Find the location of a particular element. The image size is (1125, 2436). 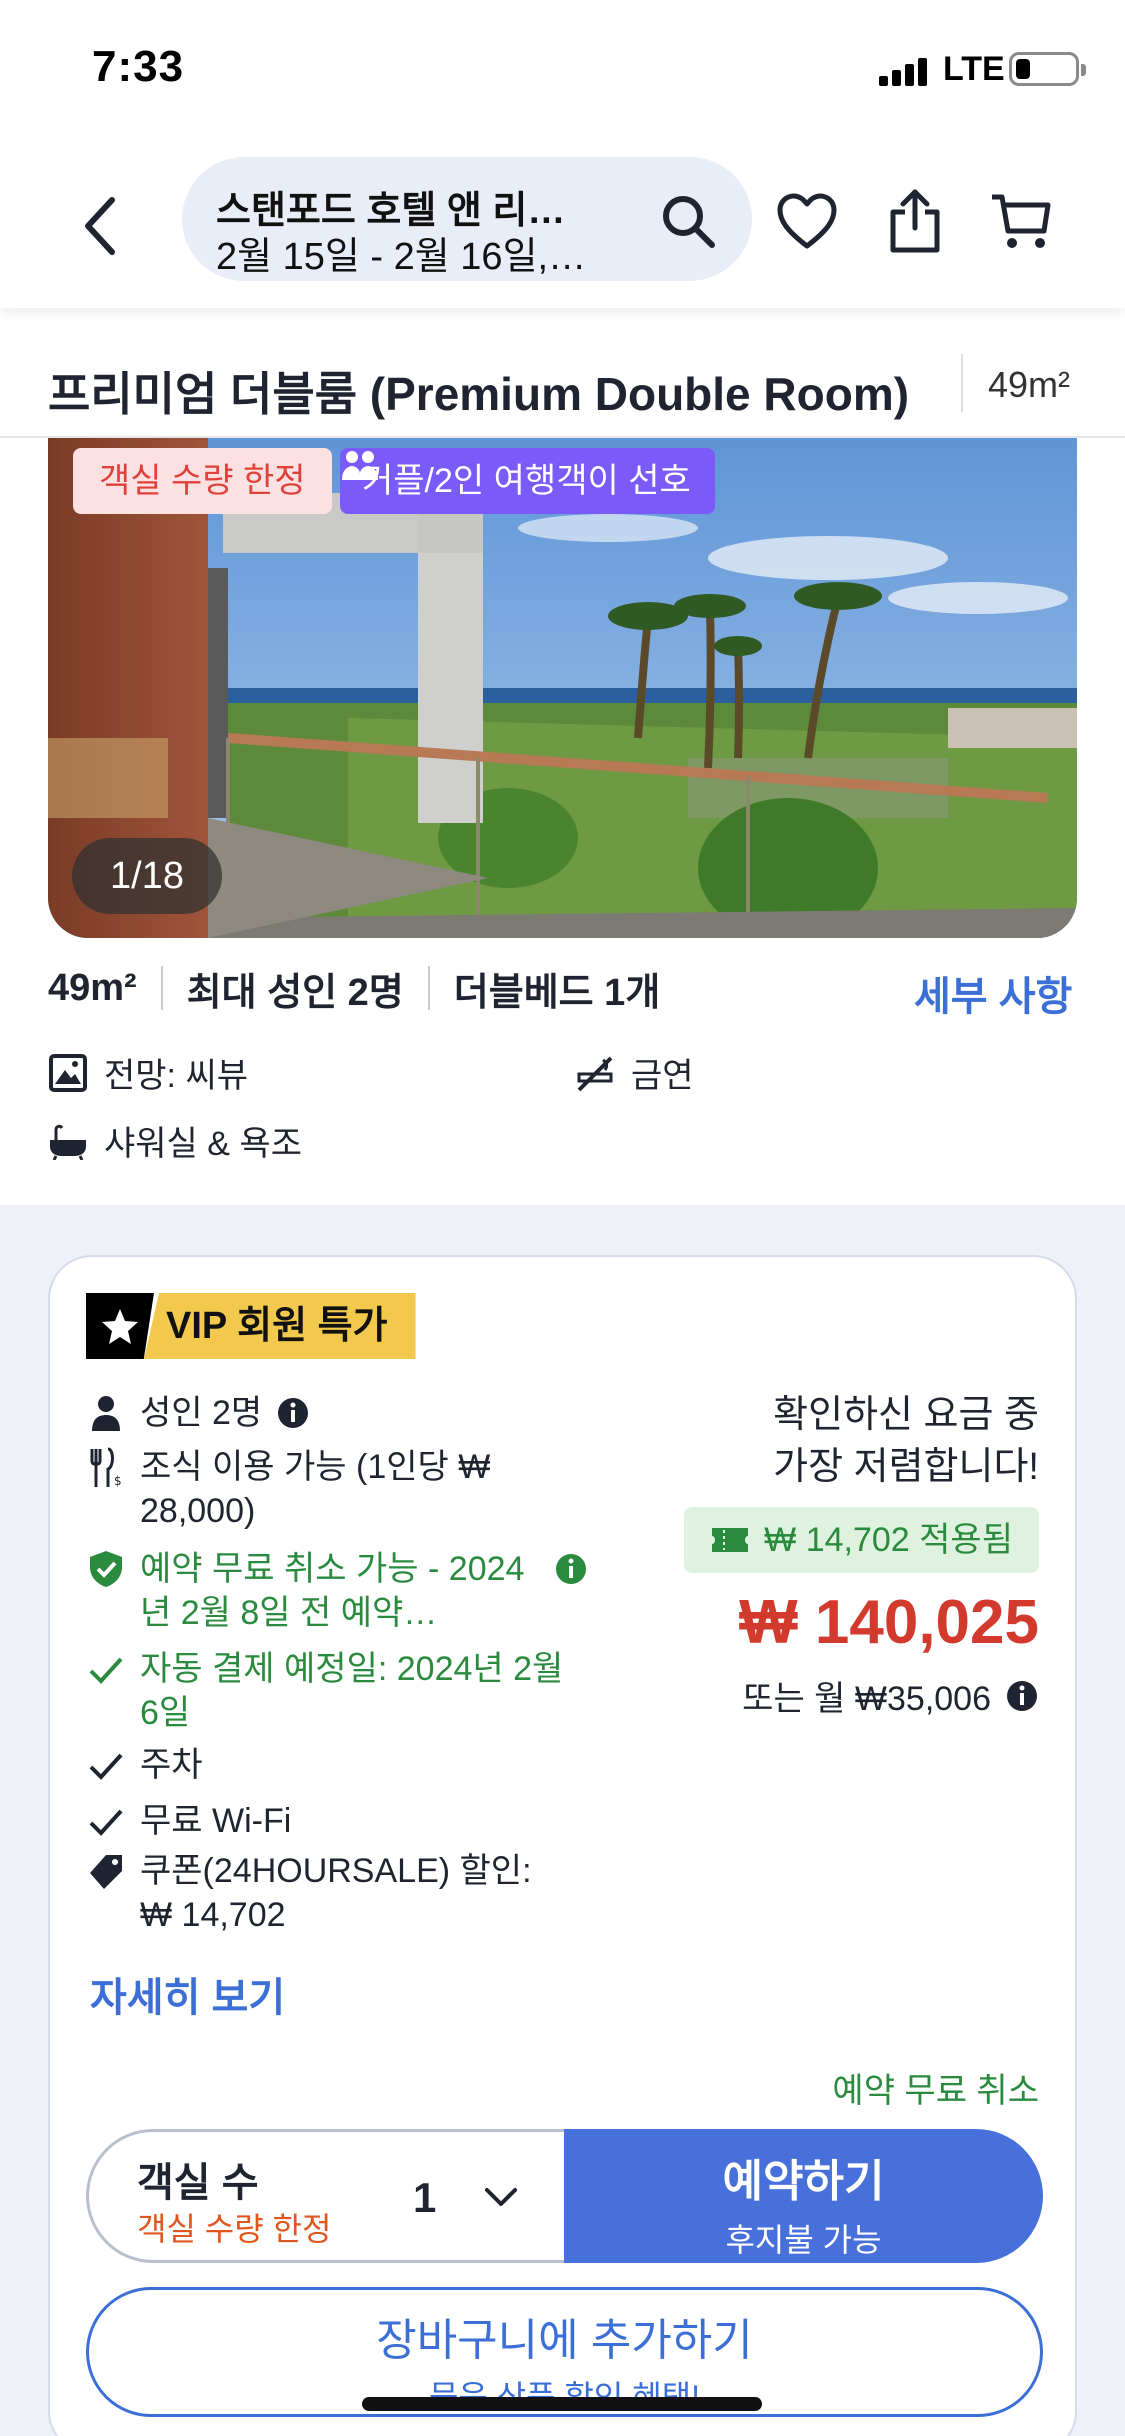

no-smoking-icon is located at coordinates (595, 1073).